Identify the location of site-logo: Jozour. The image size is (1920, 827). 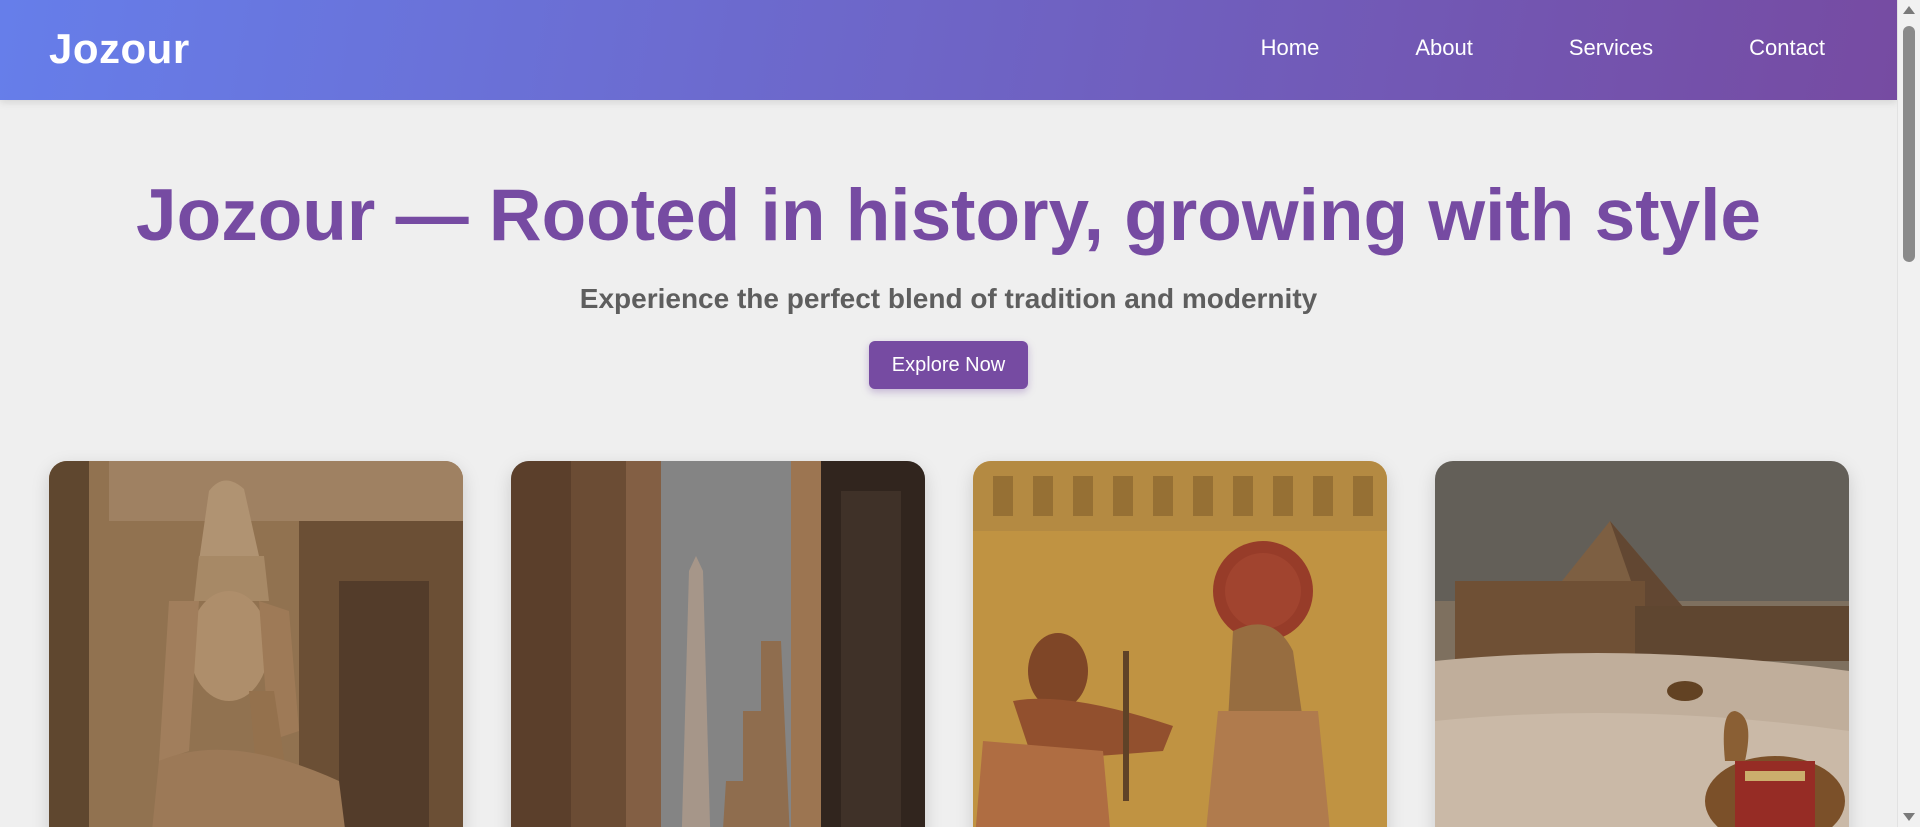
(119, 49).